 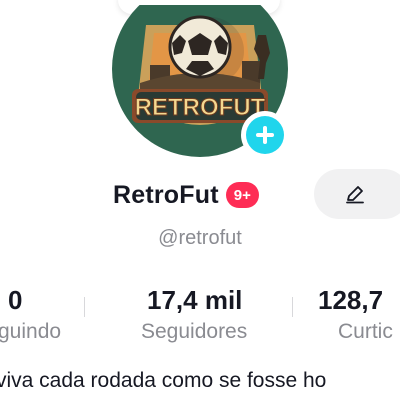 I want to click on plus-icon, so click(x=265, y=135).